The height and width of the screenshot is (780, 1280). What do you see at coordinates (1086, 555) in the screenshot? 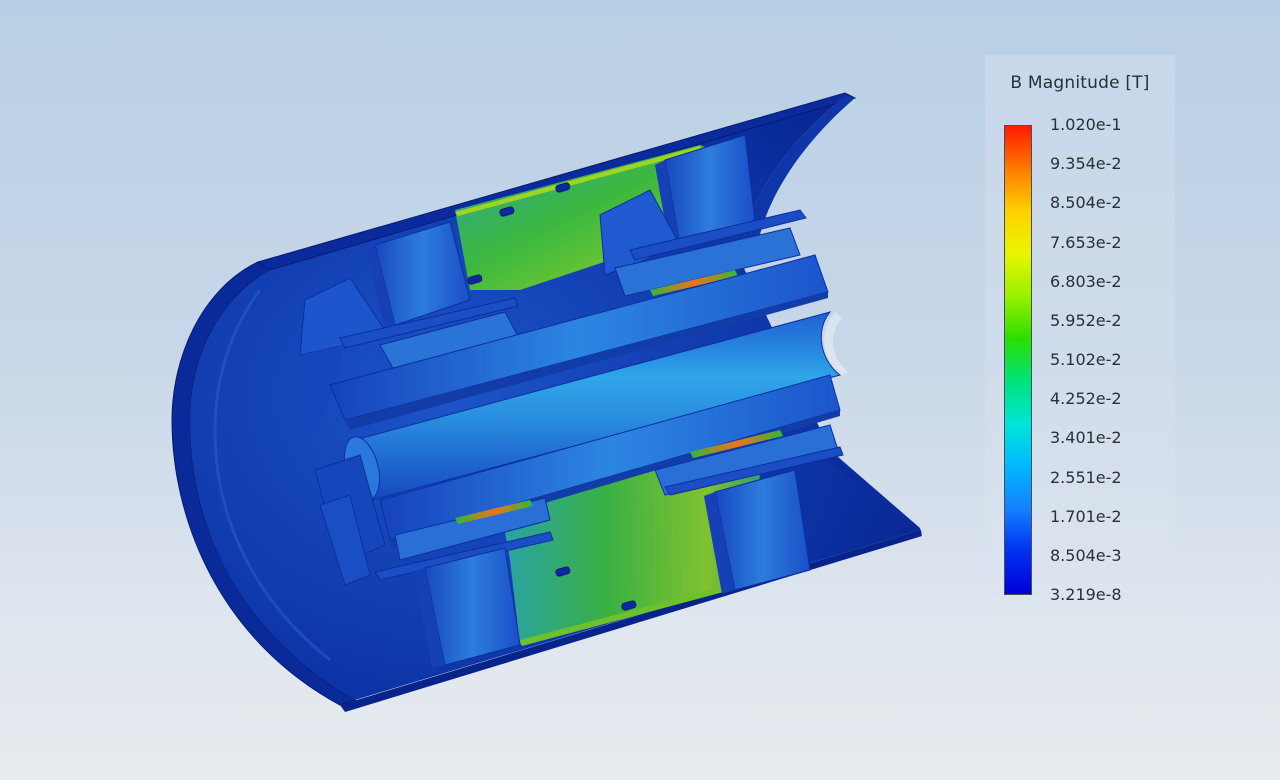
I see `legend-label: 8.504e-3` at bounding box center [1086, 555].